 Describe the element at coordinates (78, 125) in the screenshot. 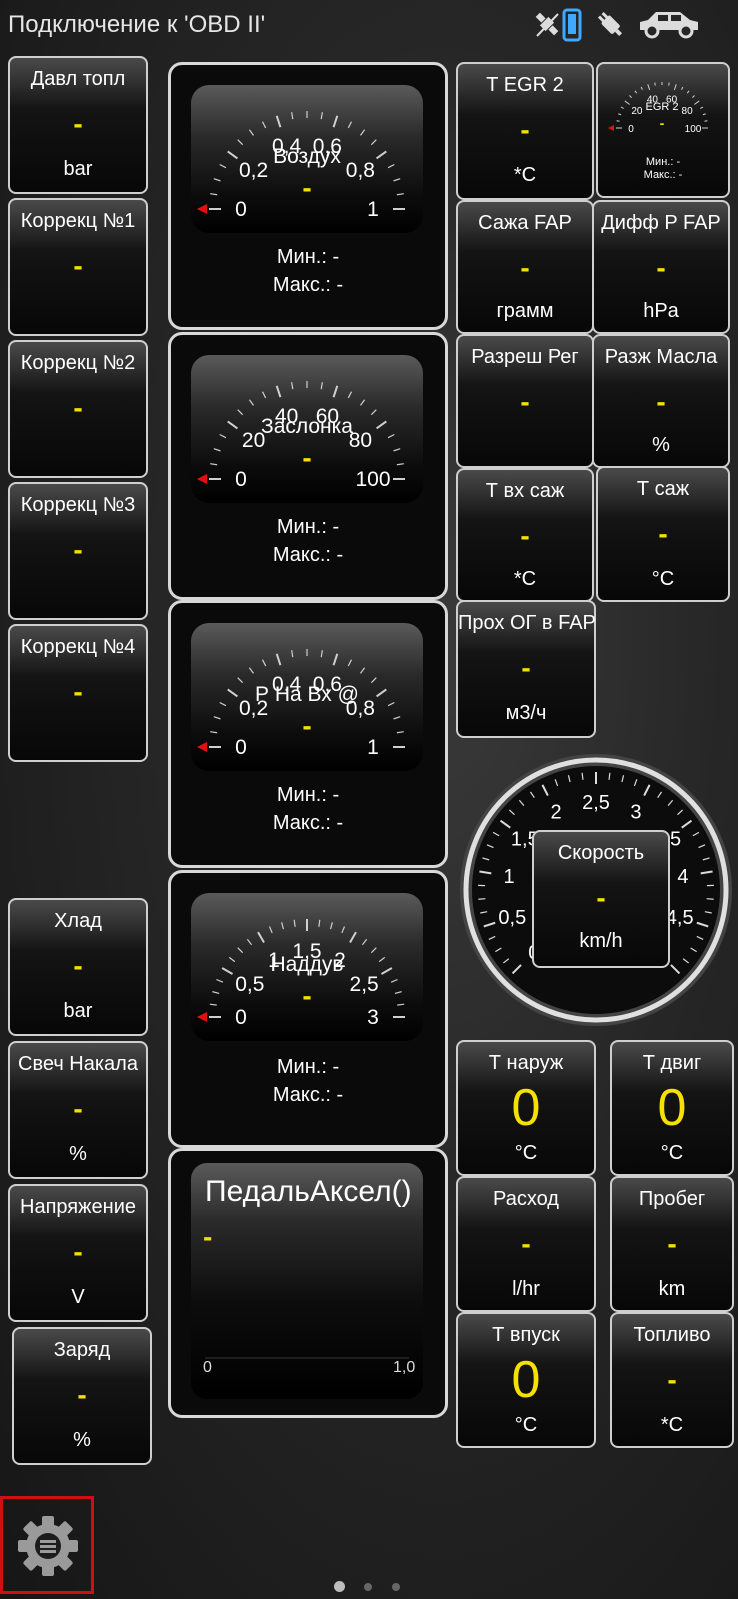

I see `tile-fuel-pressure: Давл топл - bar` at that location.